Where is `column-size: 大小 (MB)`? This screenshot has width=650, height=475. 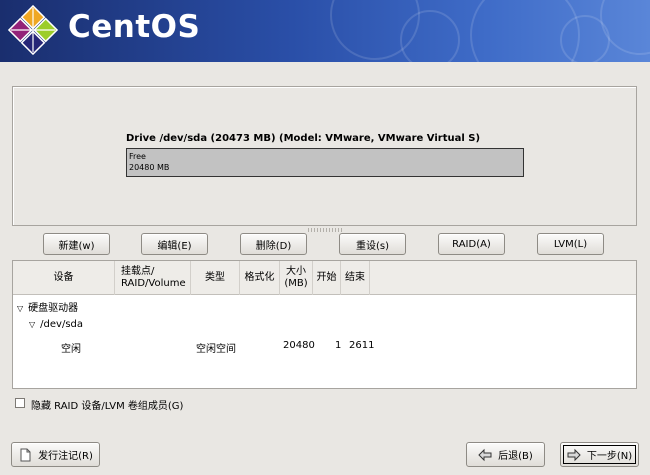 column-size: 大小 (MB) is located at coordinates (296, 278).